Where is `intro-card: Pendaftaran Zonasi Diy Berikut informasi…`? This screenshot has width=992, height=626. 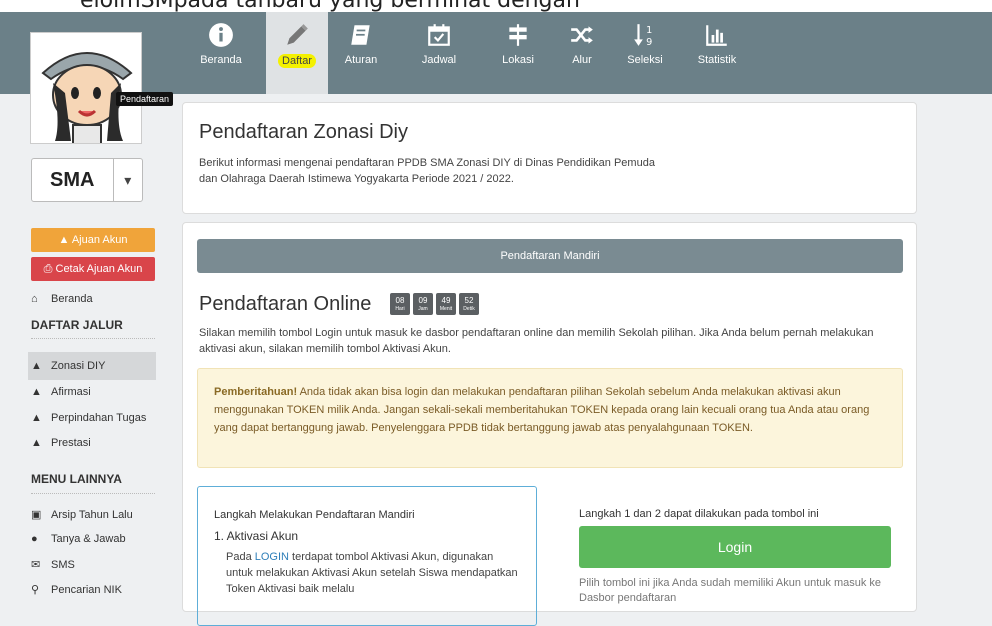
intro-card: Pendaftaran Zonasi Diy Berikut informasi… is located at coordinates (549, 158).